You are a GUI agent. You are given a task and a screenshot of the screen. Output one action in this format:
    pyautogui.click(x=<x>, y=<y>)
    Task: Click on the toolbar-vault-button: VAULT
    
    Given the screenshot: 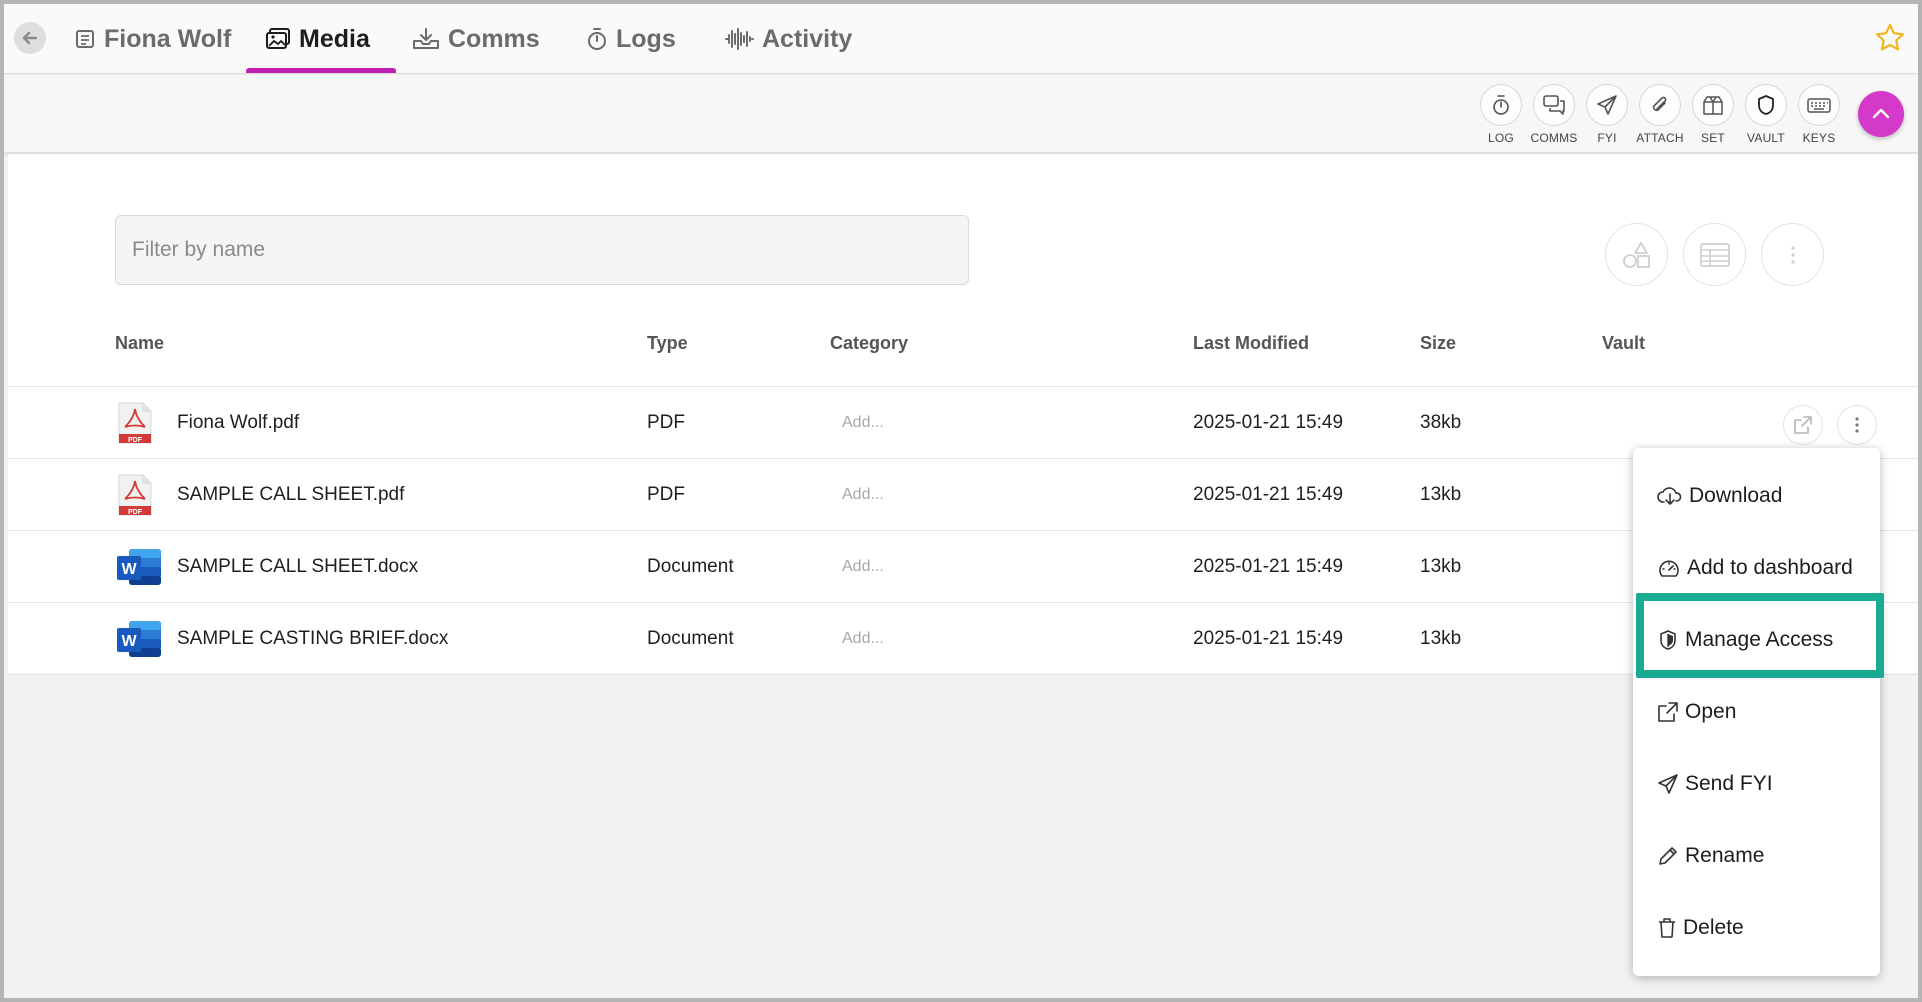 What is the action you would take?
    pyautogui.click(x=1766, y=114)
    